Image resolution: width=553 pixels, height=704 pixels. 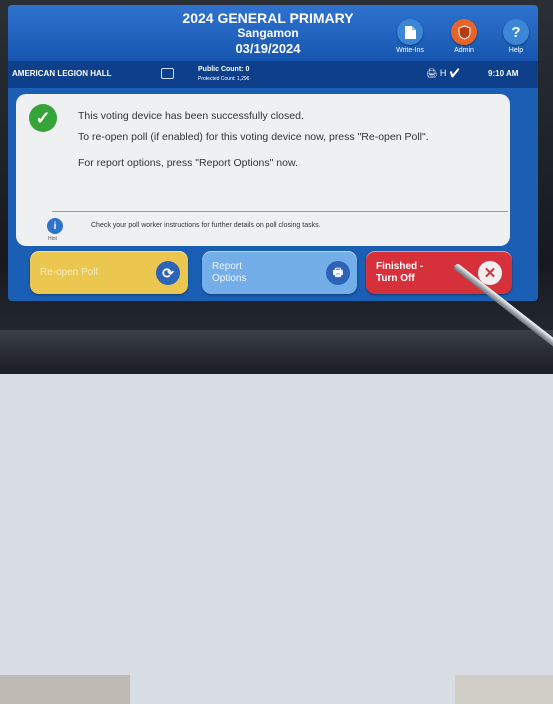 I want to click on refresh-icon: ⟳, so click(x=168, y=273).